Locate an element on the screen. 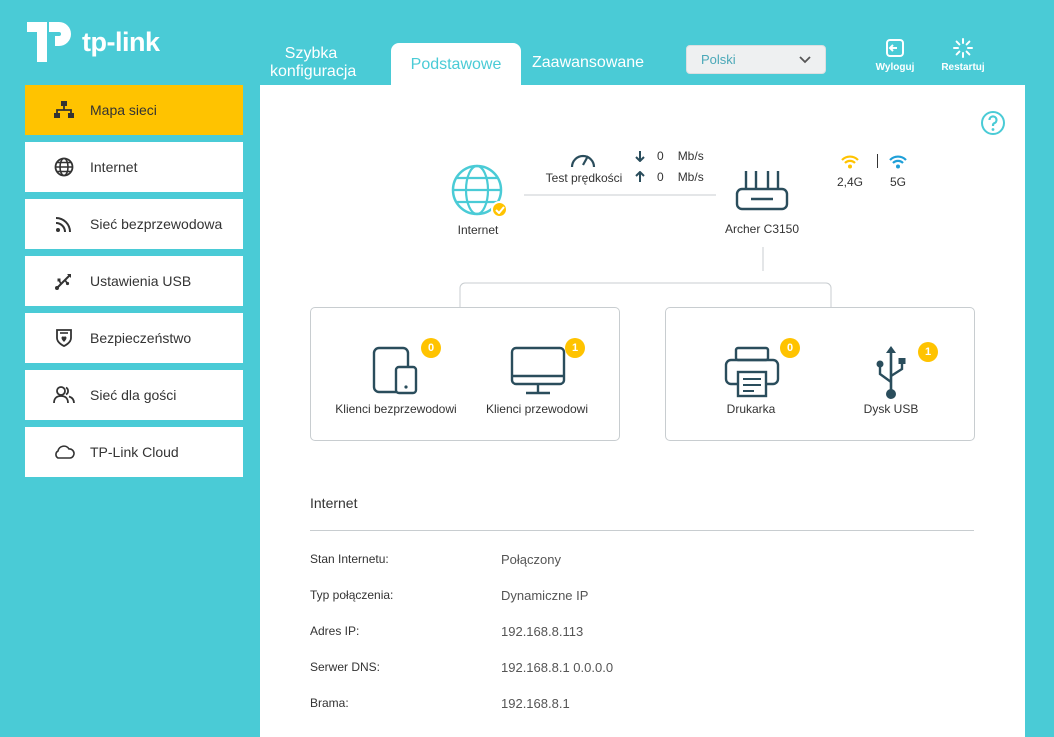 This screenshot has height=737, width=1054. desktop-icon is located at coordinates (538, 370).